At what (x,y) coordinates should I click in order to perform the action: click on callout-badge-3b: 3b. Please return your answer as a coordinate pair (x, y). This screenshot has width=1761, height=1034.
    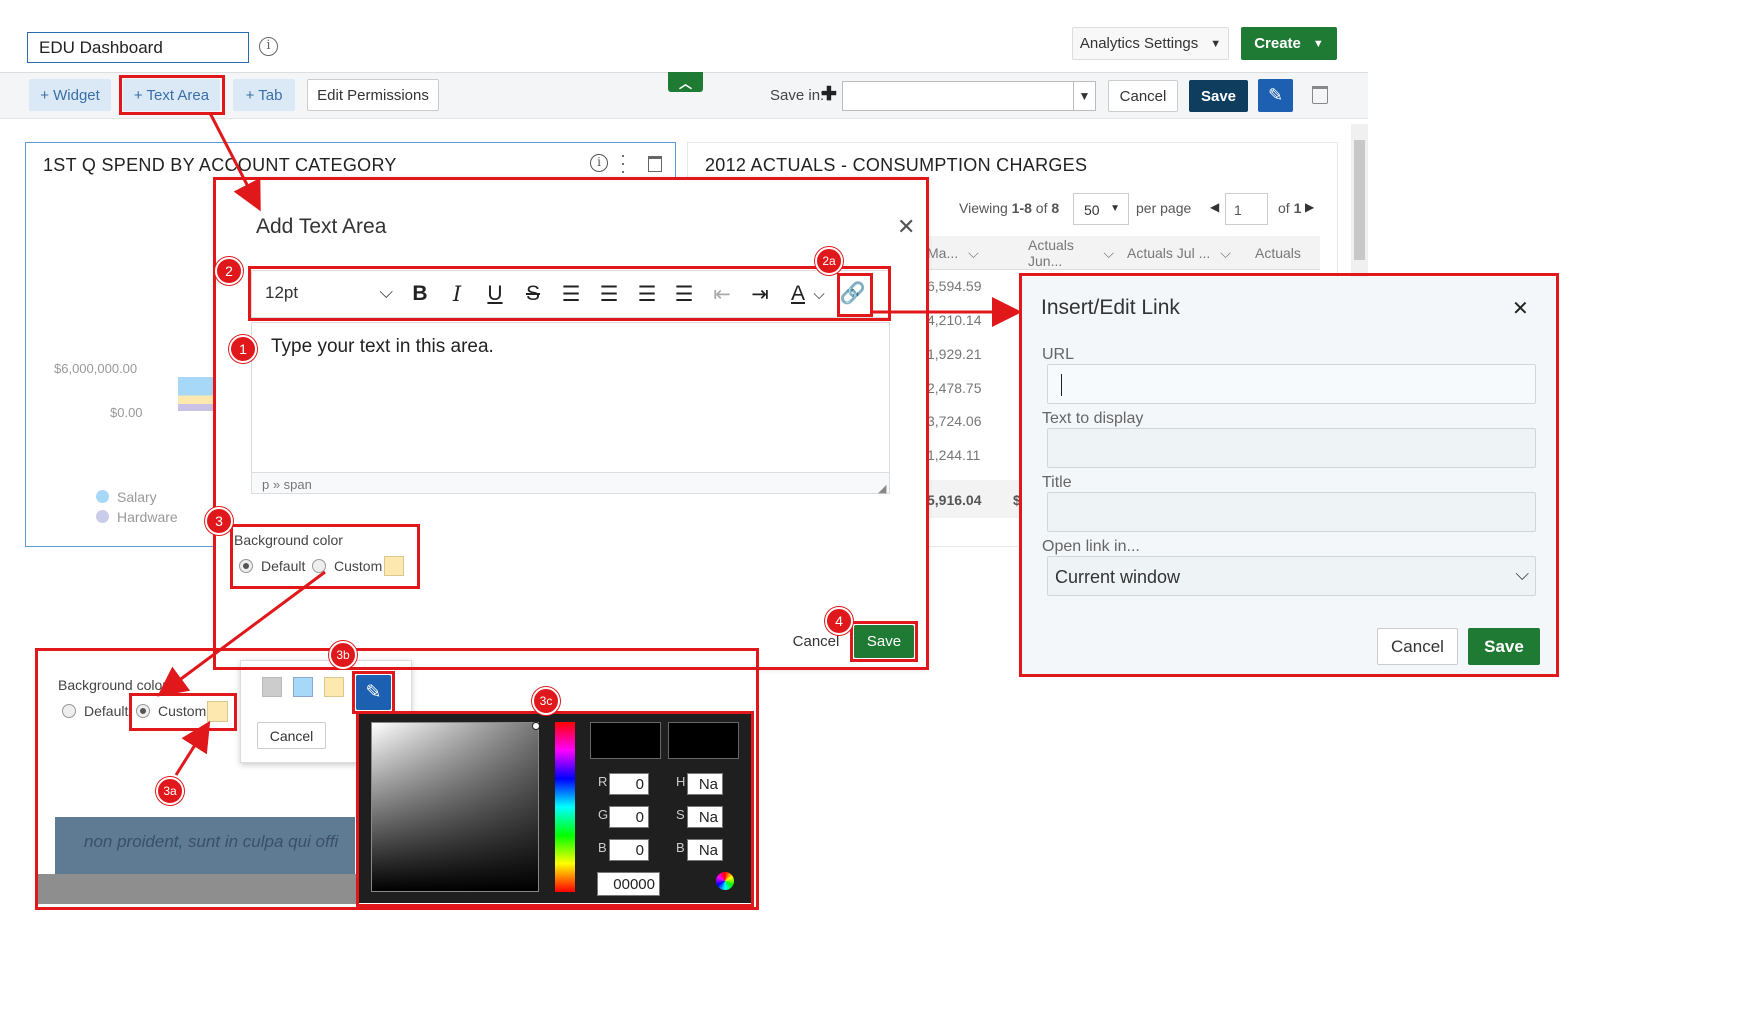
    Looking at the image, I should click on (343, 655).